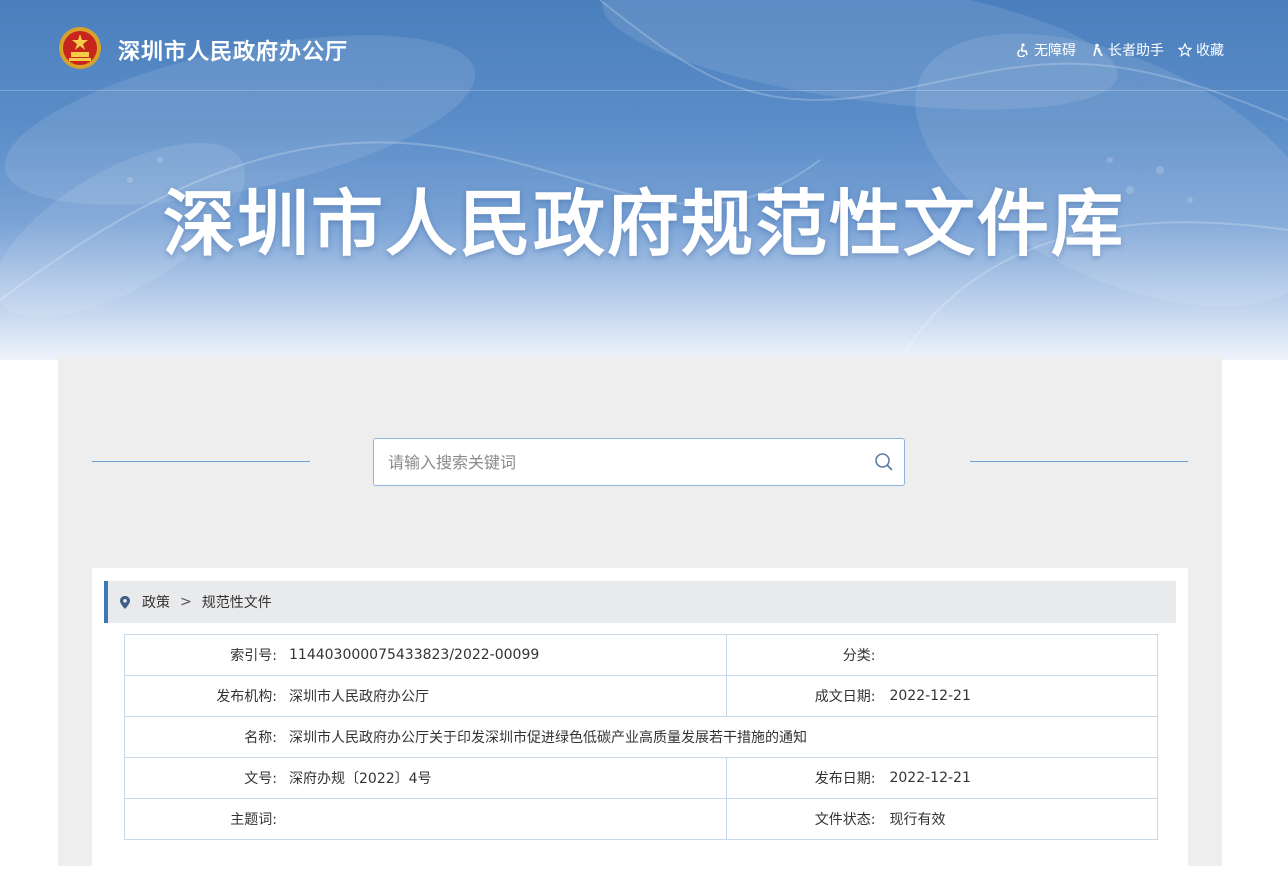 This screenshot has width=1288, height=884. What do you see at coordinates (859, 656) in the screenshot?
I see `category-label: 分类:` at bounding box center [859, 656].